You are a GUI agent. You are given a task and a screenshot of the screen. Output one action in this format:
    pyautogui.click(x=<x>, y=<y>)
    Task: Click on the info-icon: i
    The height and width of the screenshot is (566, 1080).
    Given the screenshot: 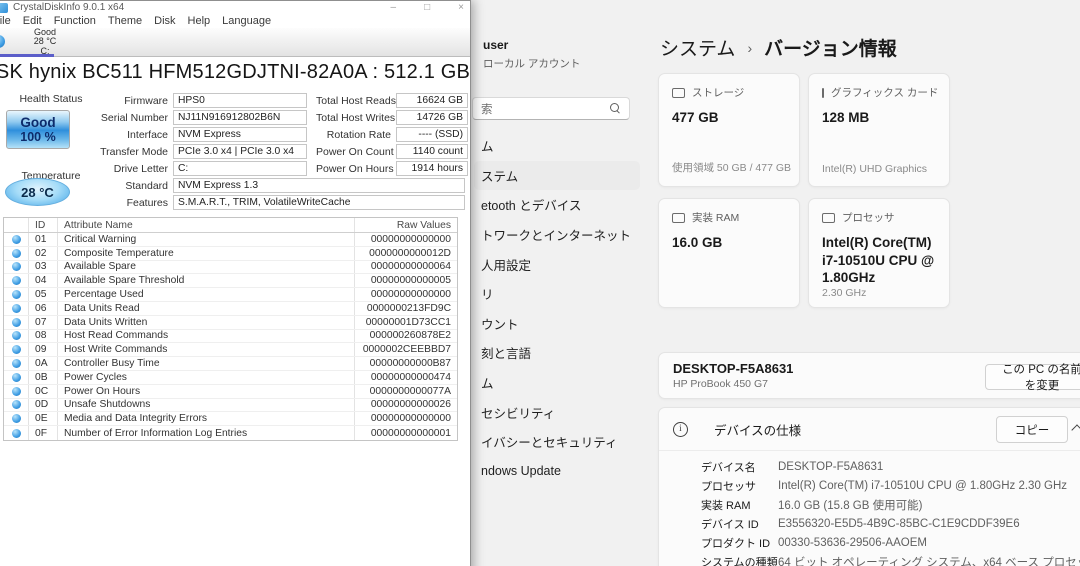 What is the action you would take?
    pyautogui.click(x=680, y=429)
    